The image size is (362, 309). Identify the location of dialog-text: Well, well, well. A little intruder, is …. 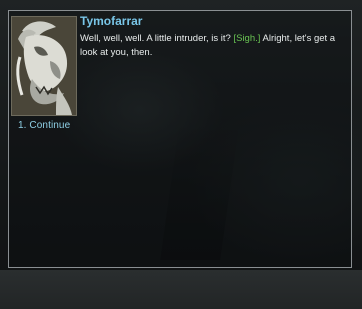
(212, 46).